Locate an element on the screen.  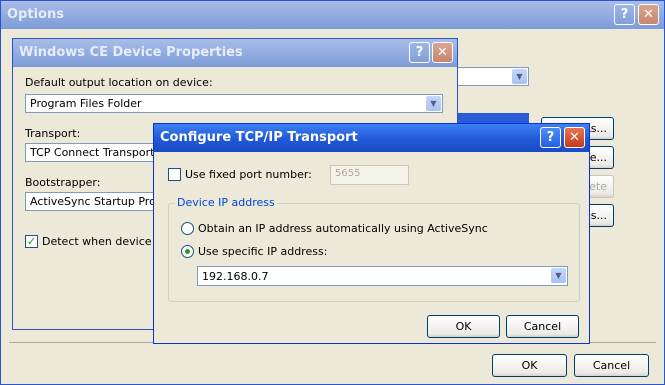
tcpip-title: Configure TCP/IP Transport is located at coordinates (259, 137).